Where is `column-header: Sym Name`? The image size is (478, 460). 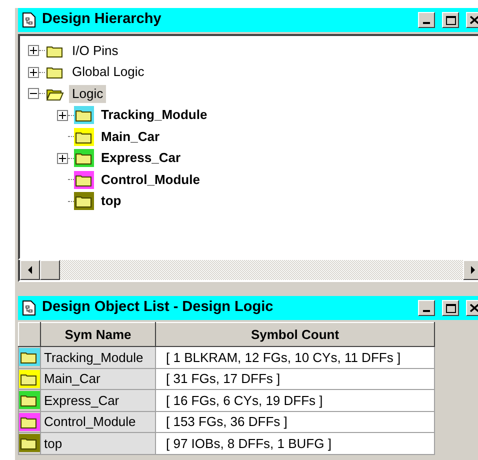 column-header: Sym Name is located at coordinates (98, 334).